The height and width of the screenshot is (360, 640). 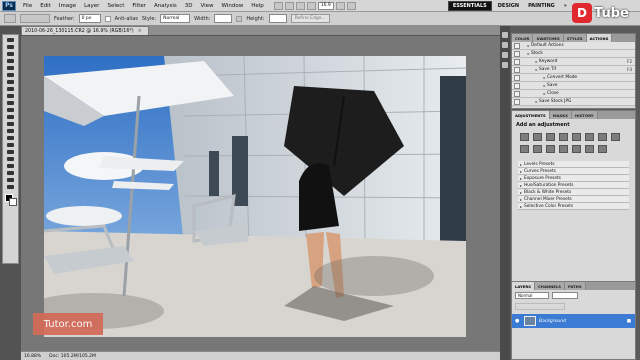 What do you see at coordinates (531, 115) in the screenshot?
I see `tab-adjustments: ADJUSTMENTS` at bounding box center [531, 115].